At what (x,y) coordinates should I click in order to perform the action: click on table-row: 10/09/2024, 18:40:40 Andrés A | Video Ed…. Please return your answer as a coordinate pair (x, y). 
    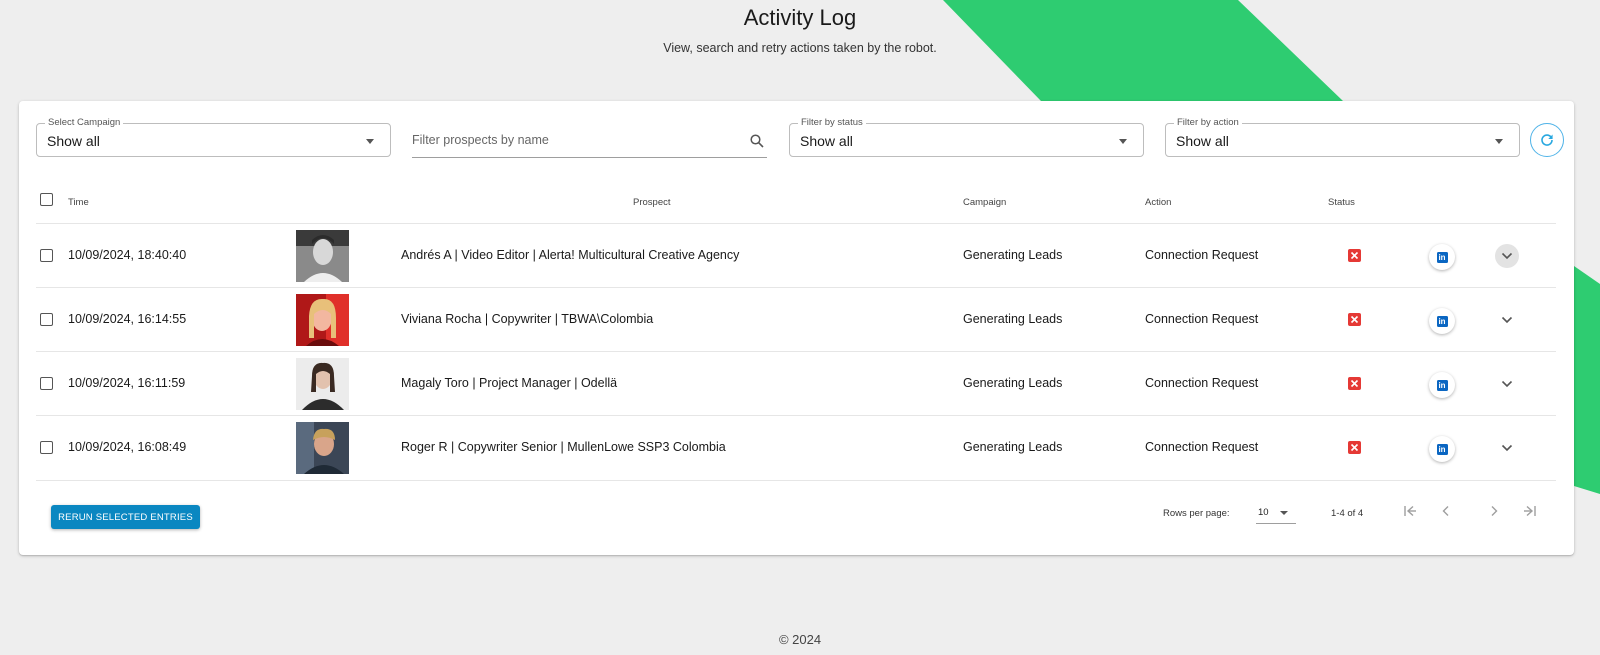
    Looking at the image, I should click on (796, 255).